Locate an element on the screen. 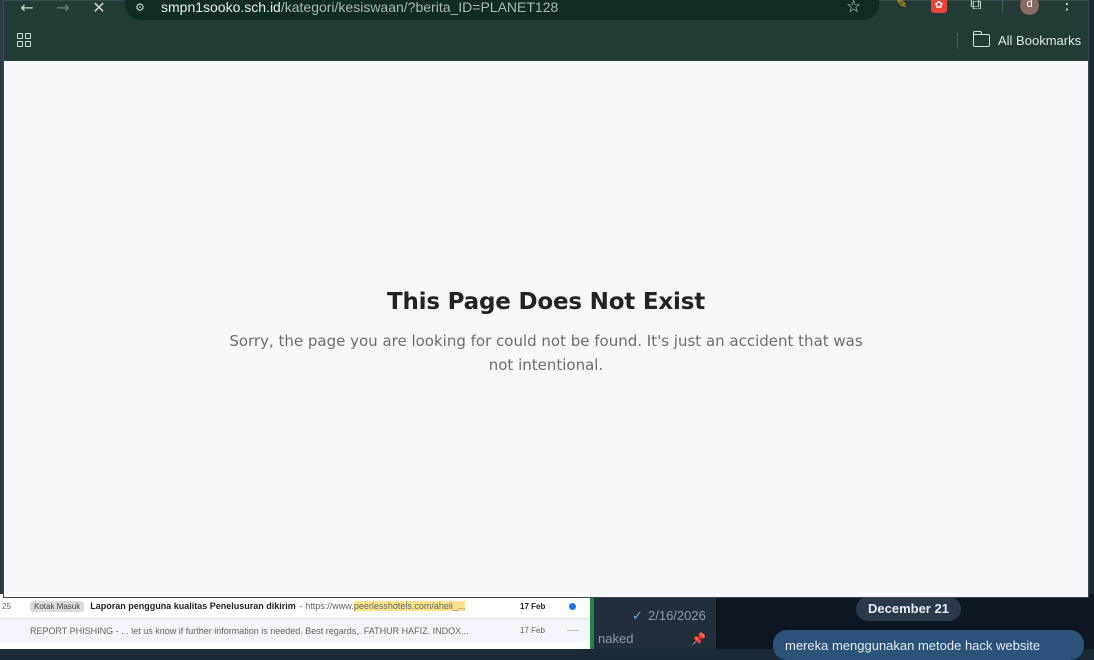  mail-divider is located at coordinates (573, 630).